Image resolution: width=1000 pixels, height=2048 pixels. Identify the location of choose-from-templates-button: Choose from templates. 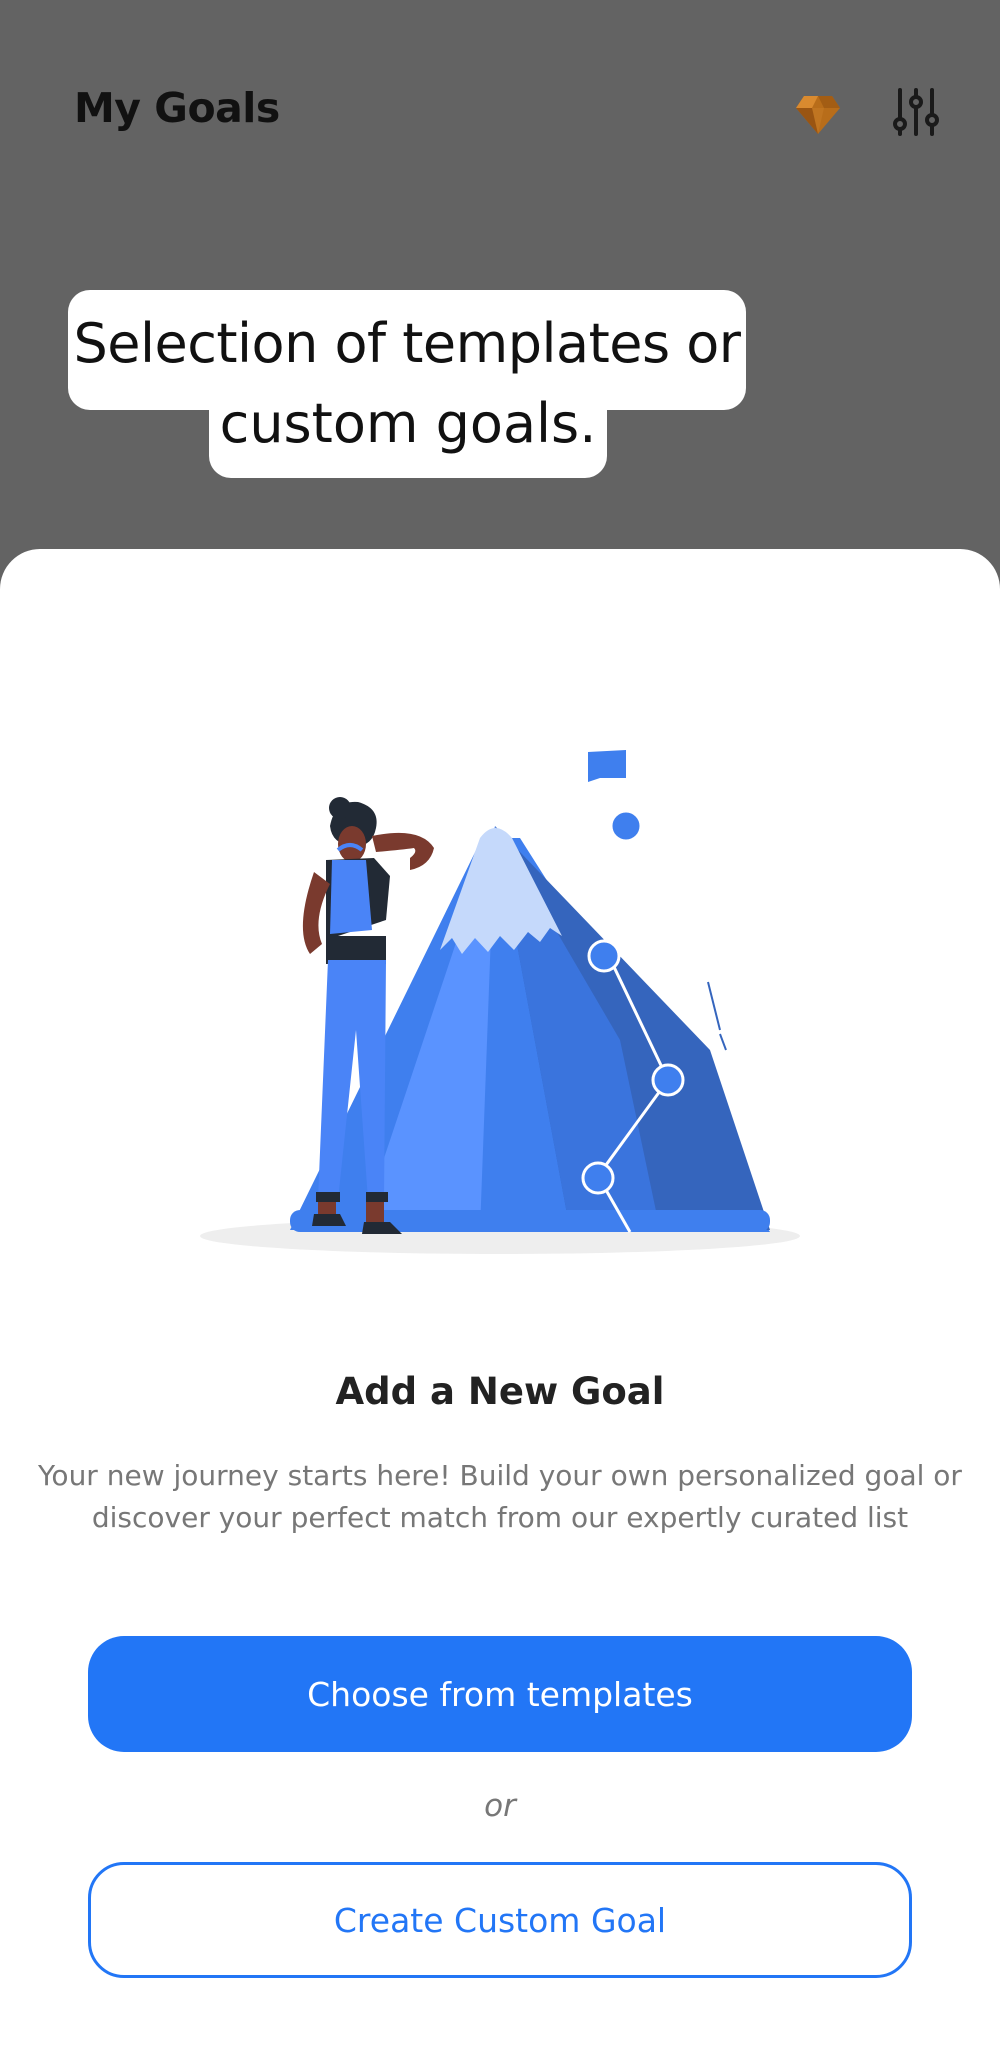
(500, 1694).